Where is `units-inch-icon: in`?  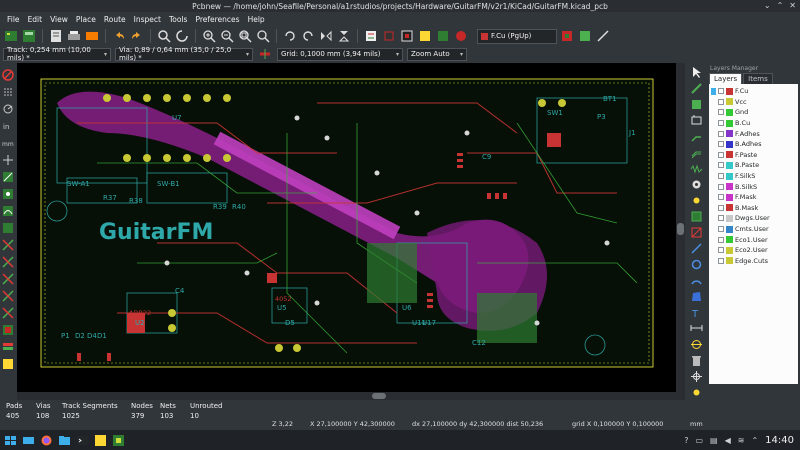
units-inch-icon: in is located at coordinates (8, 125).